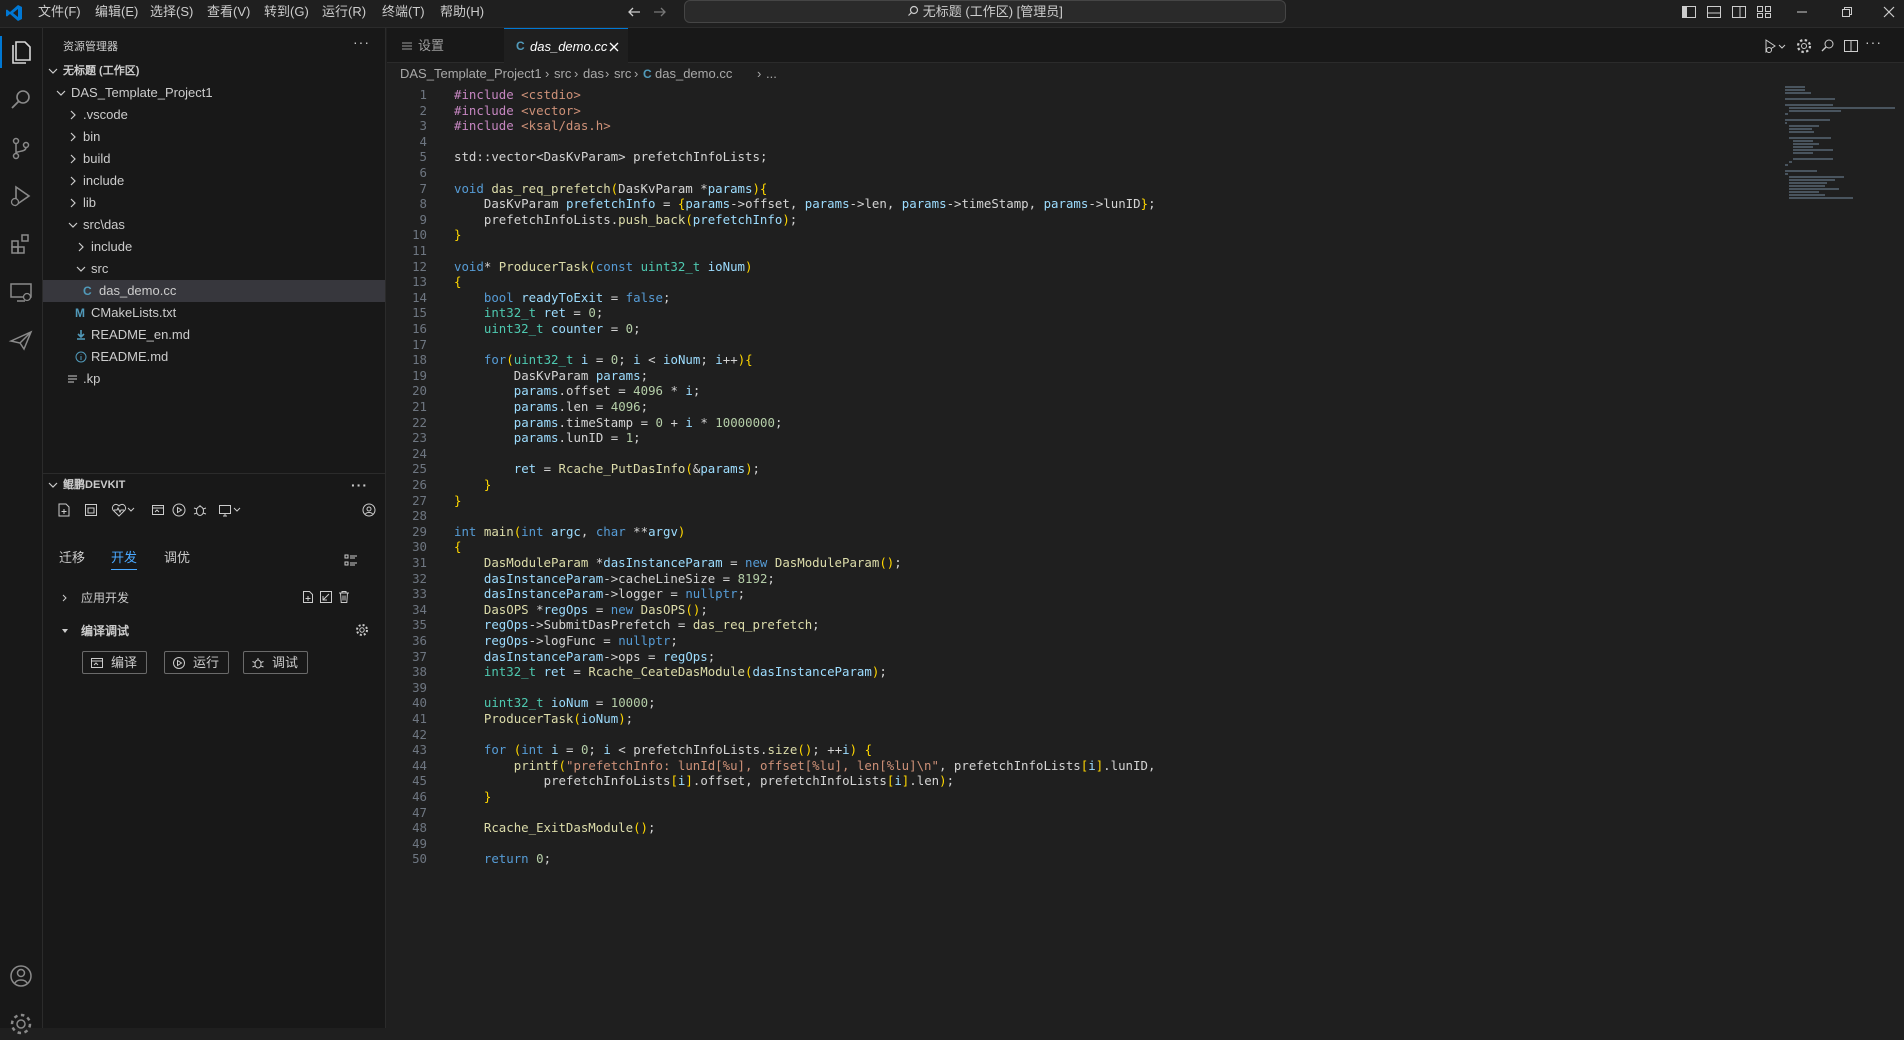 The width and height of the screenshot is (1904, 1040). I want to click on chevron-down-icon, so click(73, 225).